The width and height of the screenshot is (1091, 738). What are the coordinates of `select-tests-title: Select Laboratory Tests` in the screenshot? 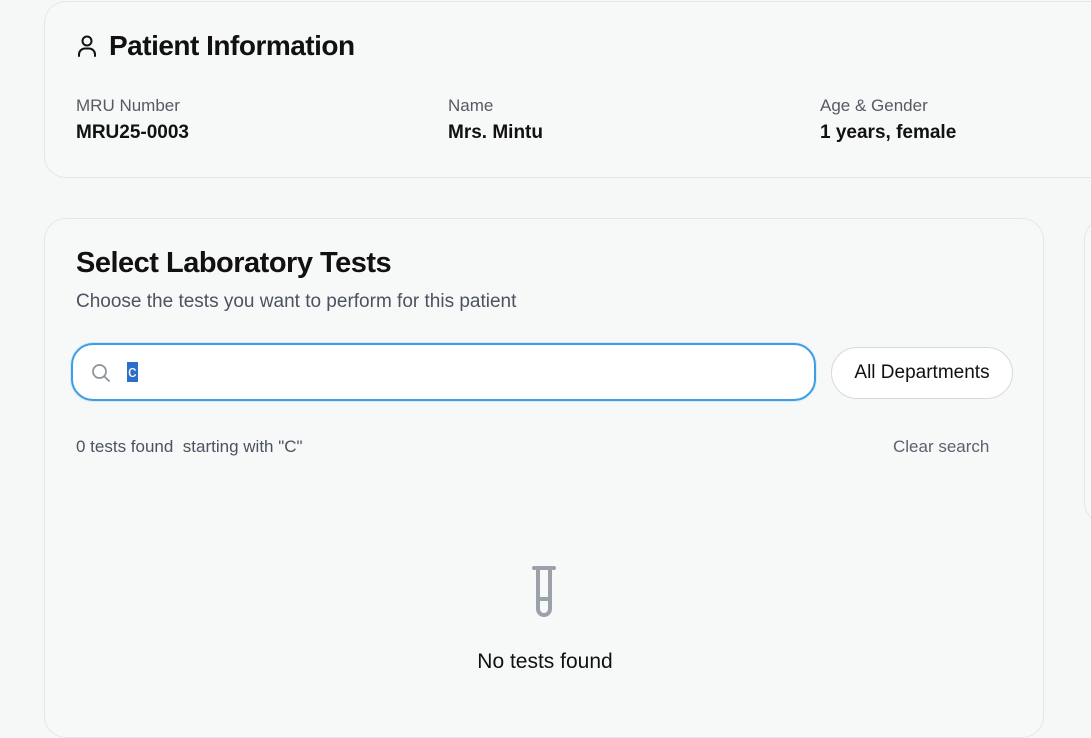 It's located at (234, 263).